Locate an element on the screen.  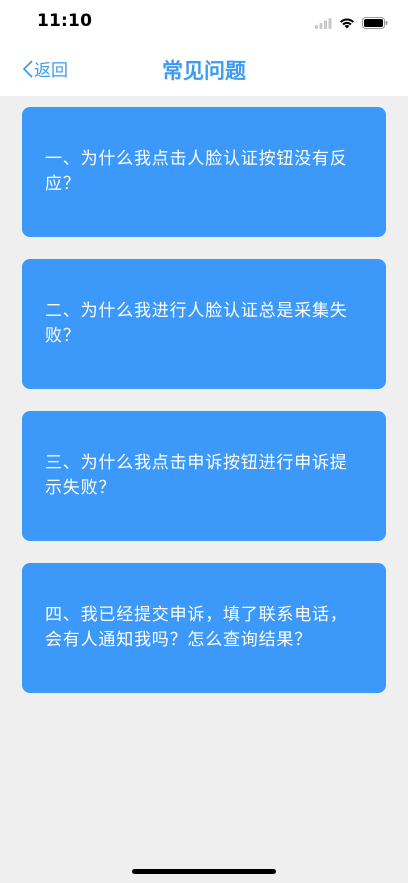
faq-item-3: 三、为什么我点击申诉按钮进行申诉提示失败？ is located at coordinates (204, 476).